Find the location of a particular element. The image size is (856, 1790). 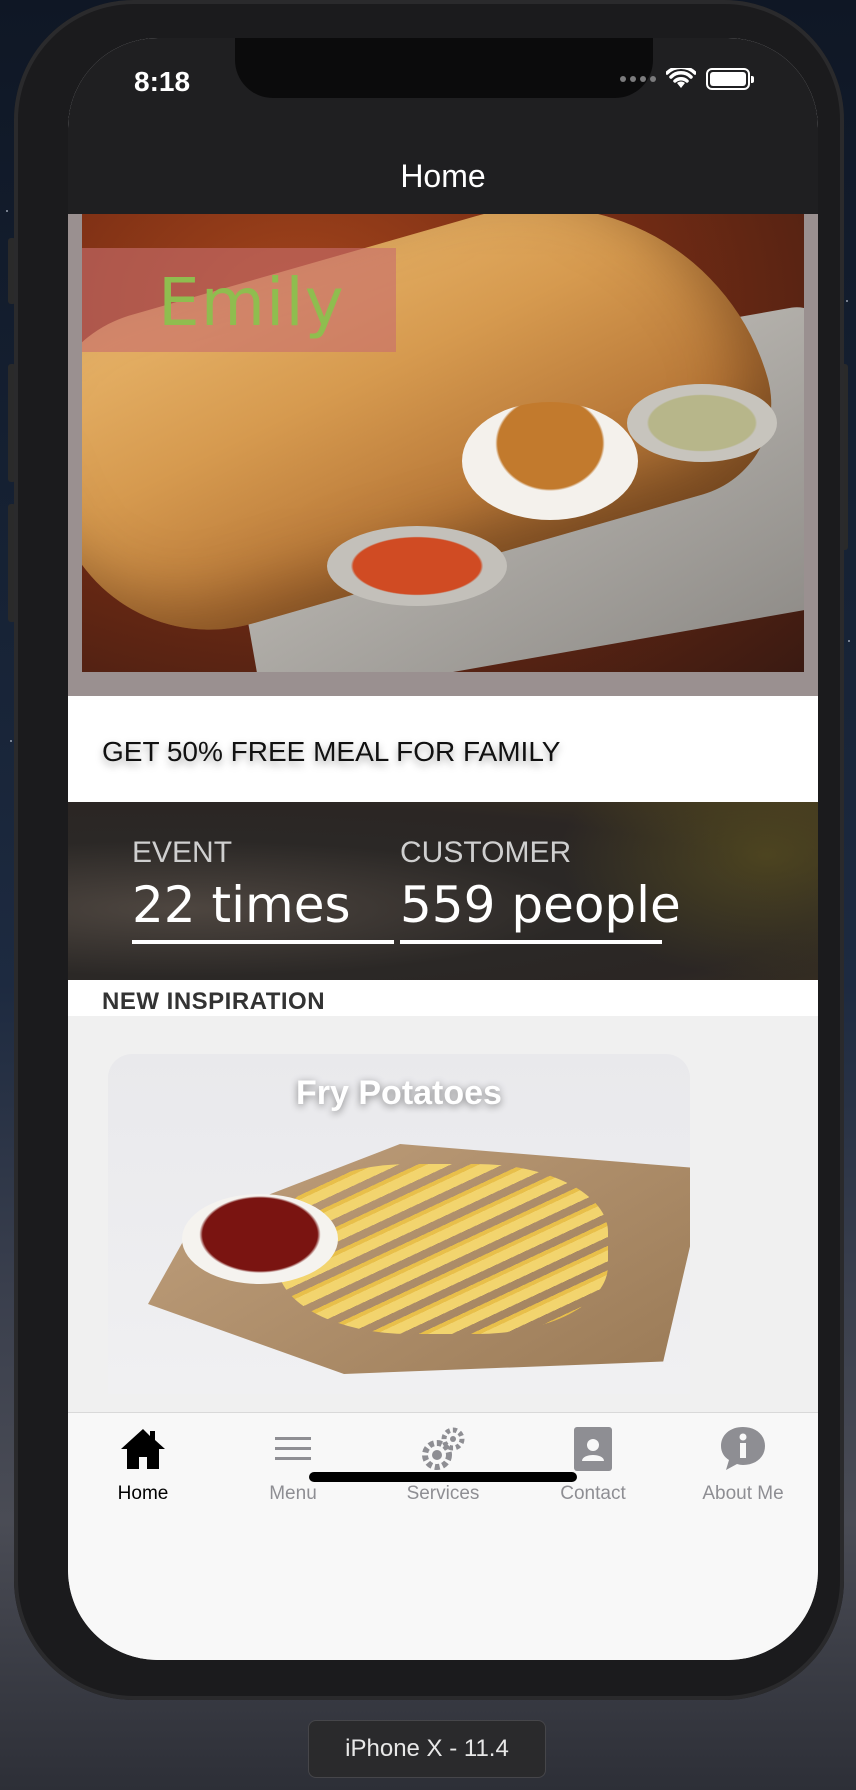

tab-about-me: About Me is located at coordinates (743, 1464).